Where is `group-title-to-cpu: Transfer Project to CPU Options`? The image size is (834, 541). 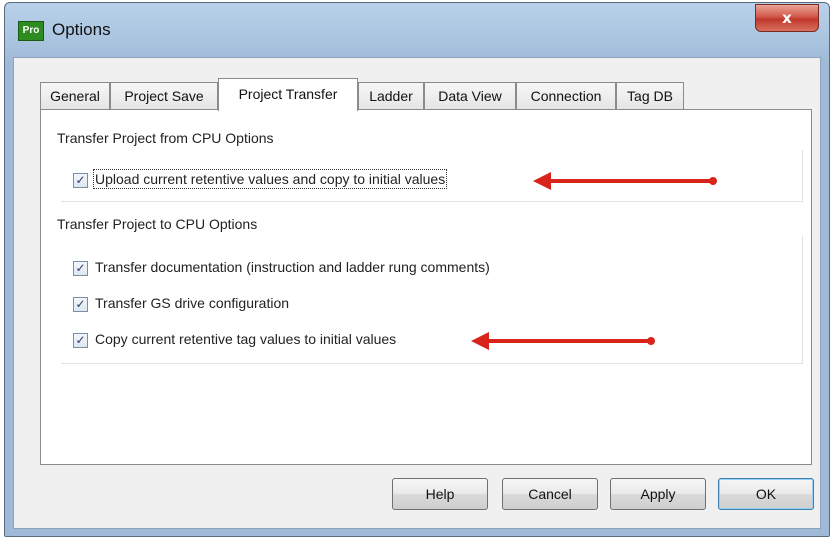 group-title-to-cpu: Transfer Project to CPU Options is located at coordinates (157, 224).